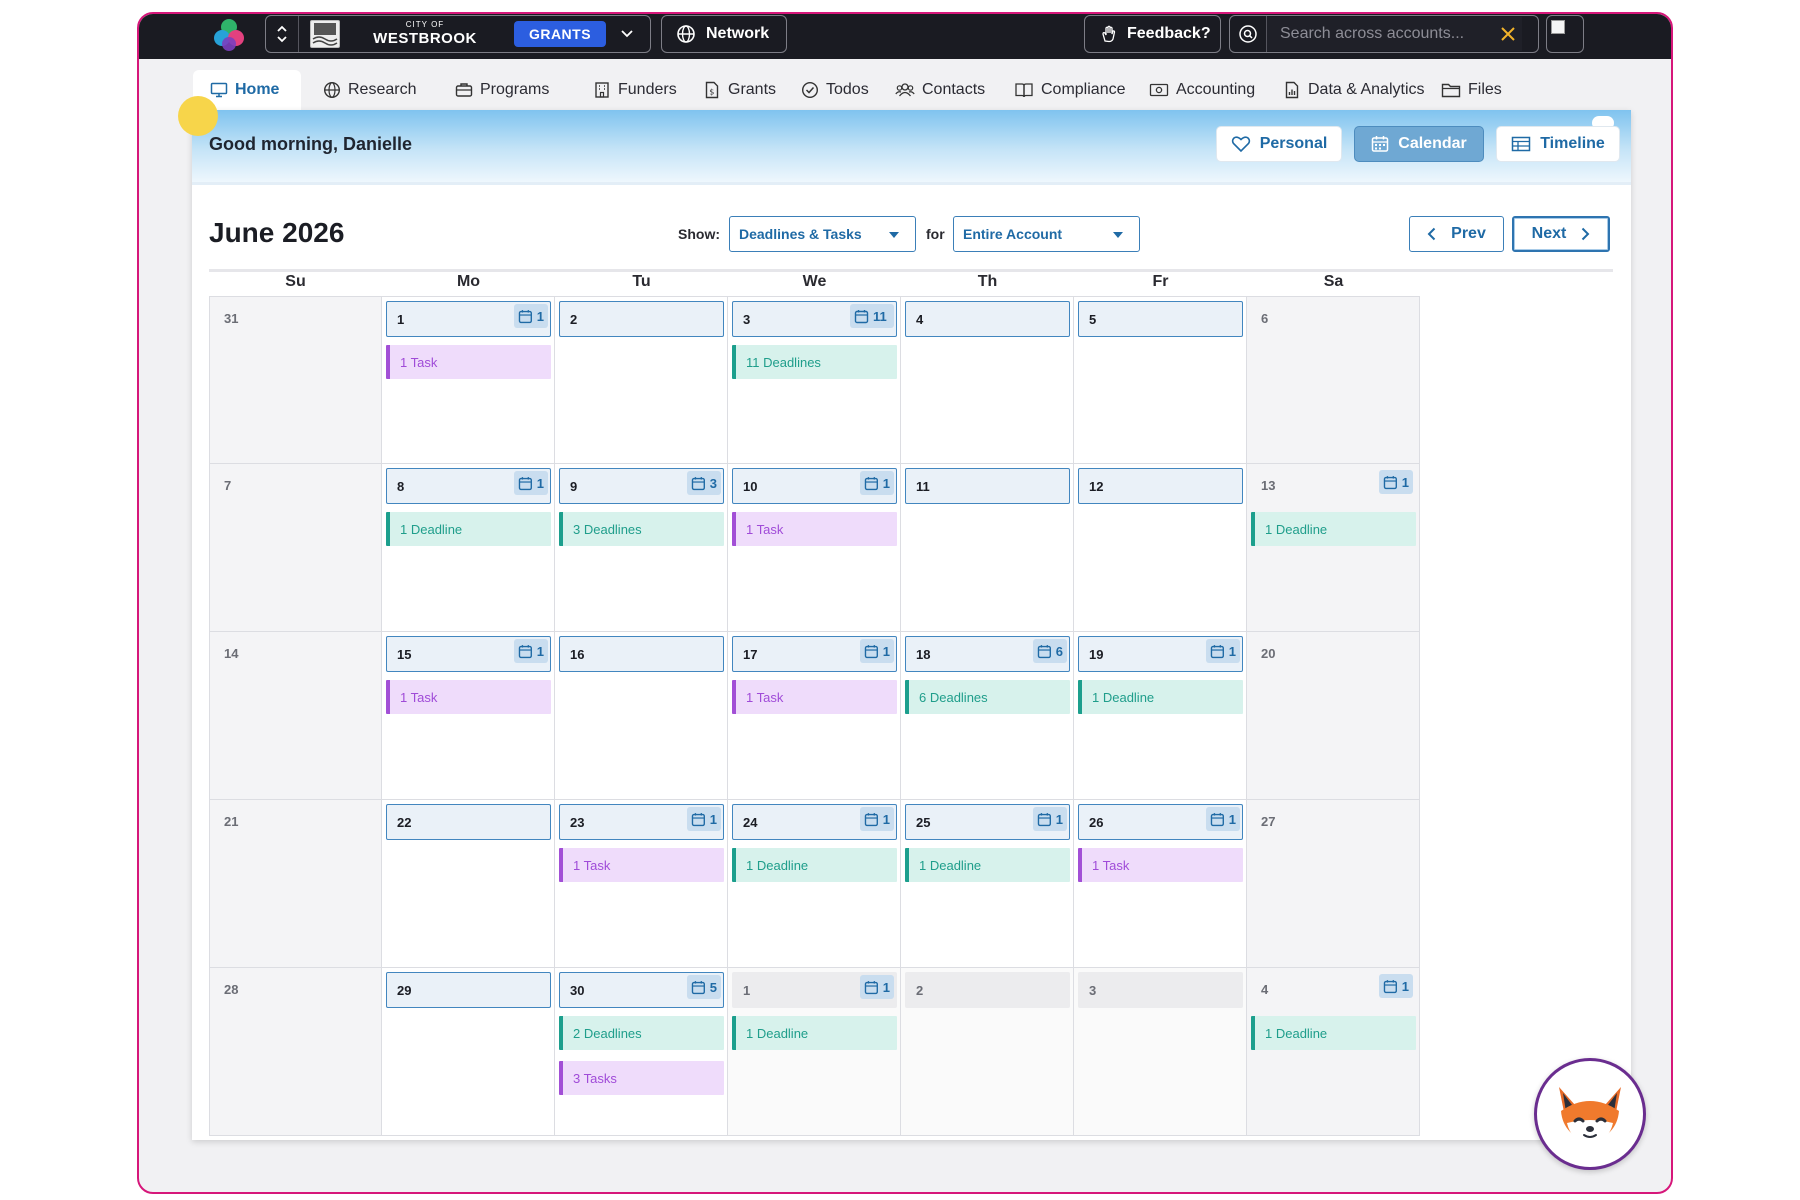 This screenshot has width=1800, height=1200. What do you see at coordinates (1561, 234) in the screenshot?
I see `next-month-button: Next` at bounding box center [1561, 234].